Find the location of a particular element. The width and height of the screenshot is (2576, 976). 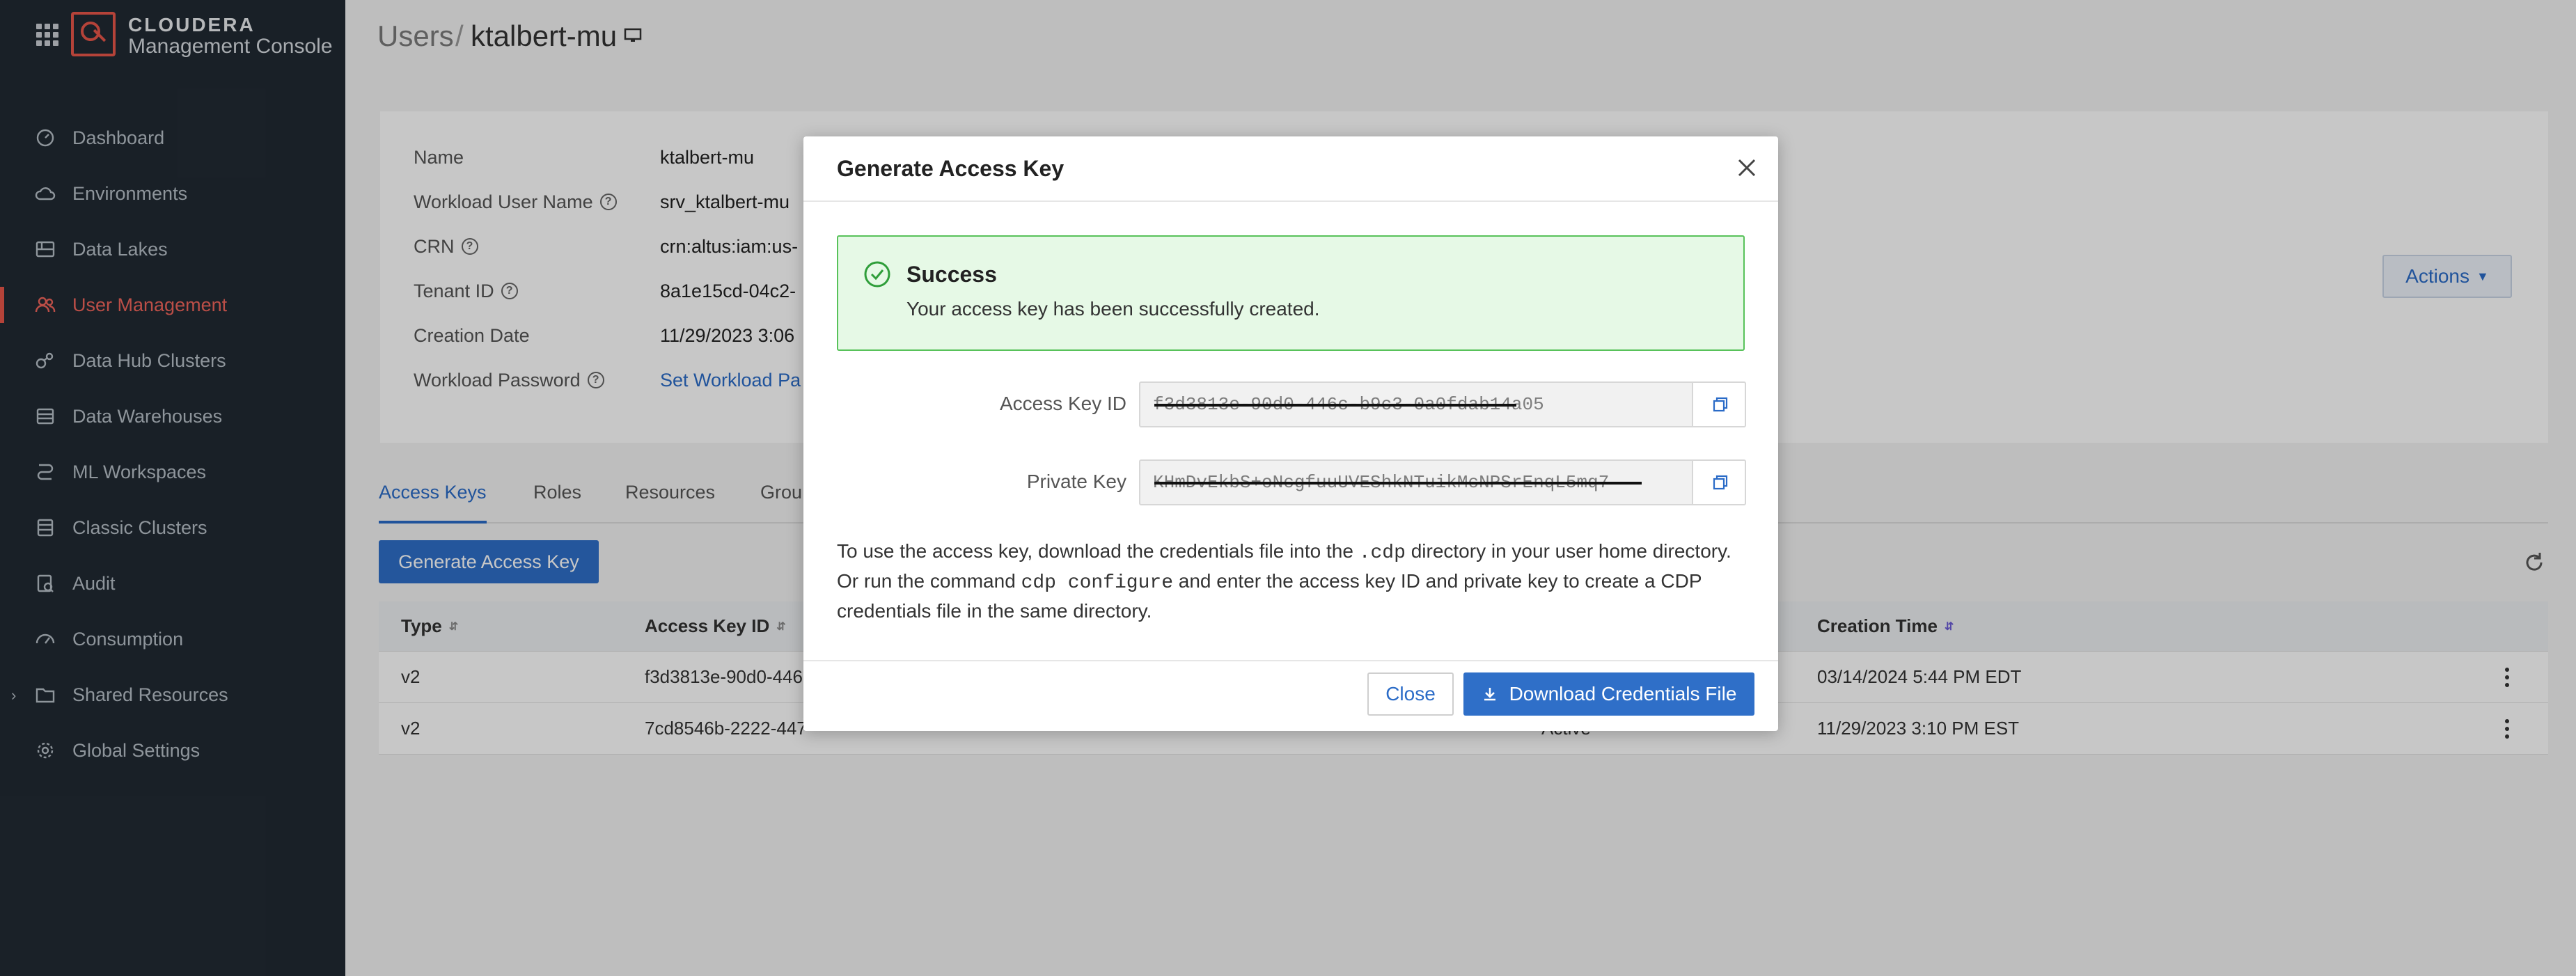

copy-access-key-button is located at coordinates (1718, 404).